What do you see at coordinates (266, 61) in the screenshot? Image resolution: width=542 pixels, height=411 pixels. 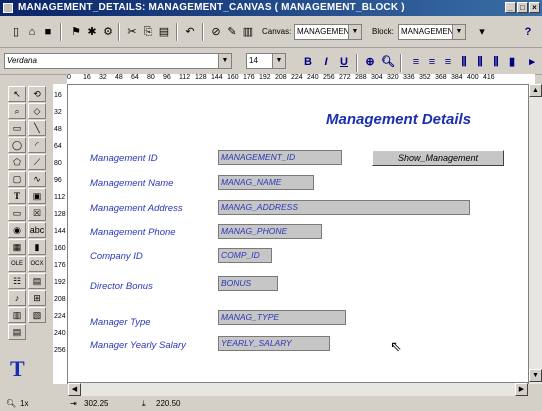 I see `font-size-select: 14 ▼` at bounding box center [266, 61].